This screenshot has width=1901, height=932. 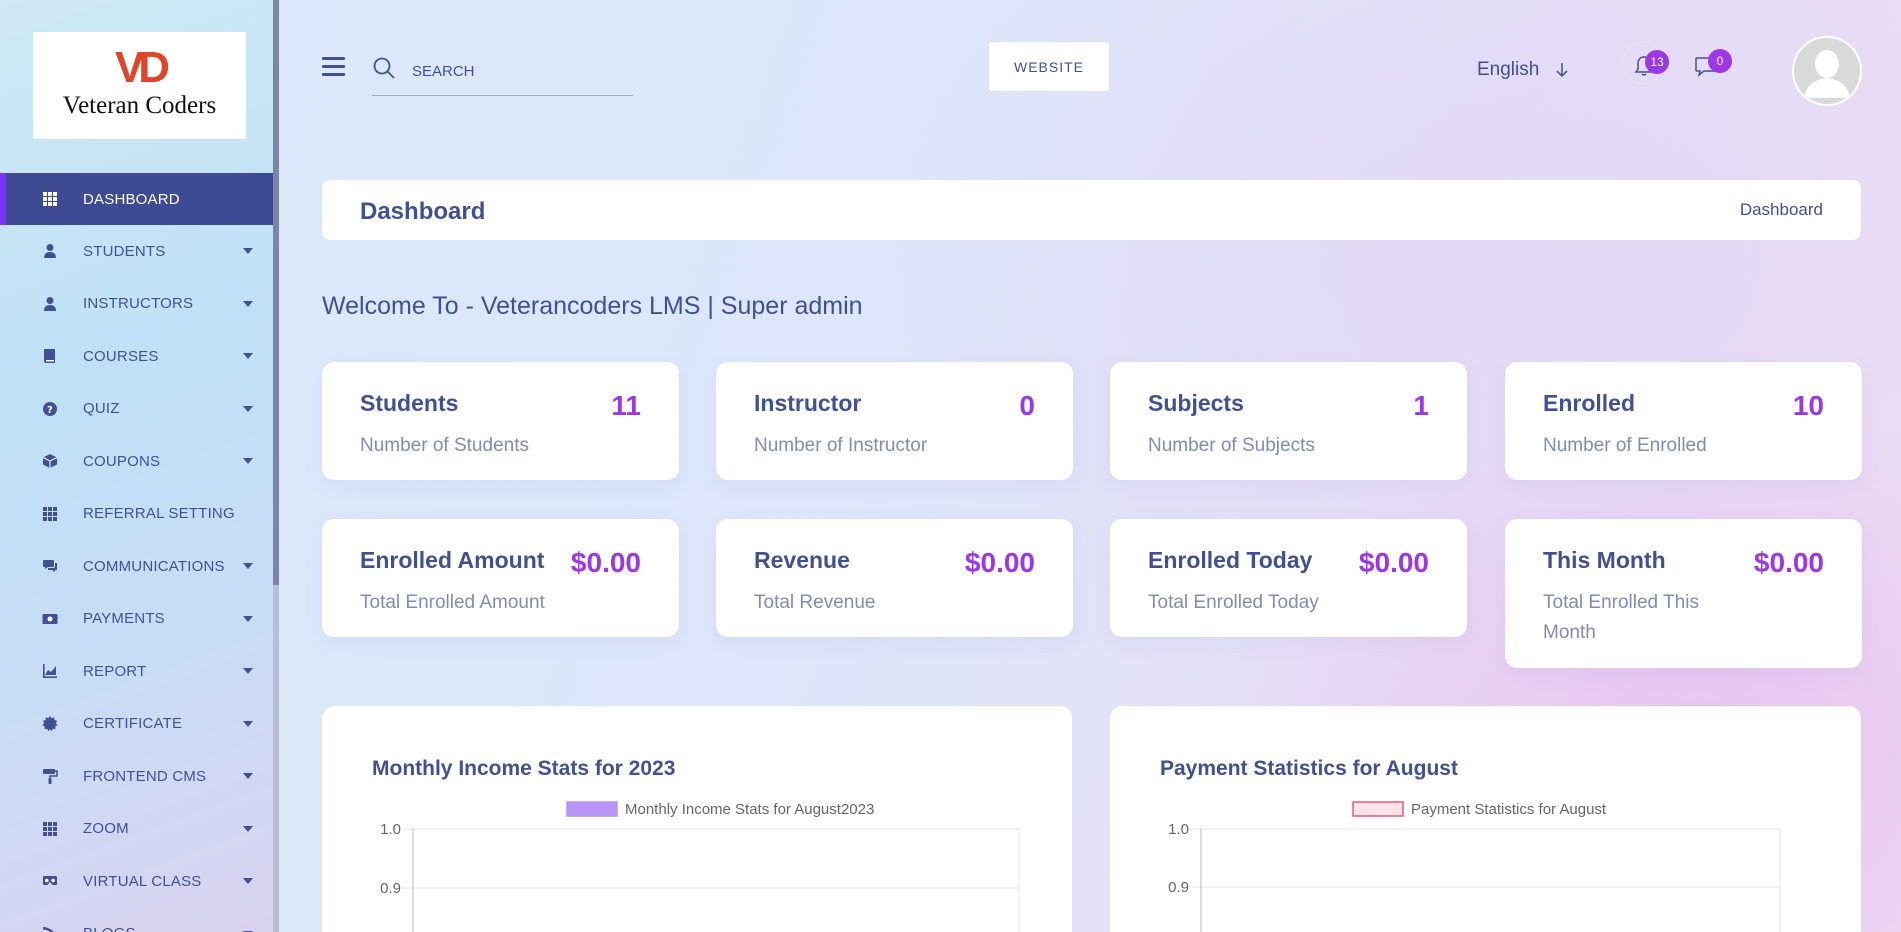 I want to click on stat-value: 1, so click(x=1421, y=405).